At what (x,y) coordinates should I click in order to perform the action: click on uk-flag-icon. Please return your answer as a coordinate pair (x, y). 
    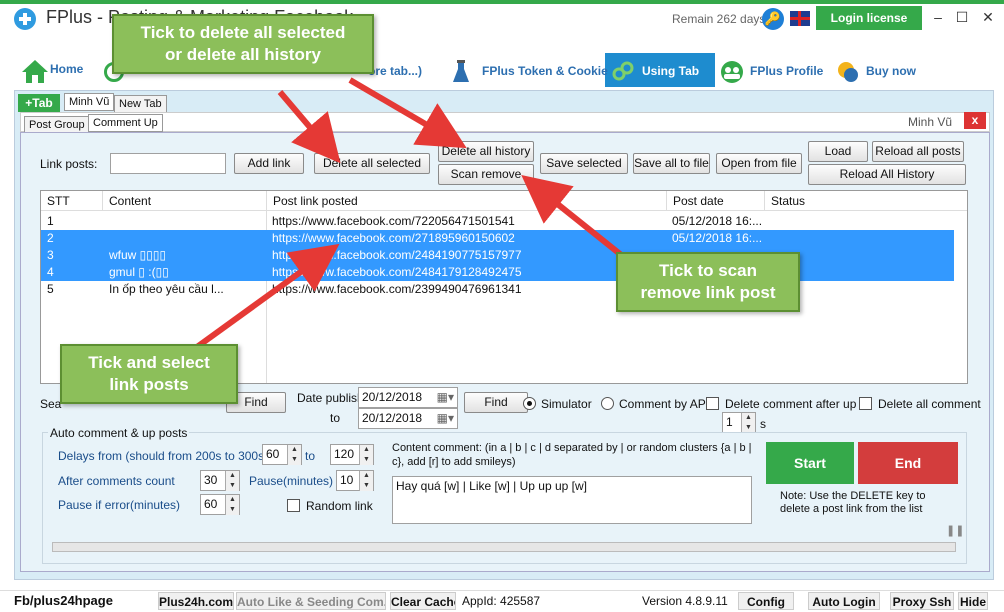
    Looking at the image, I should click on (800, 18).